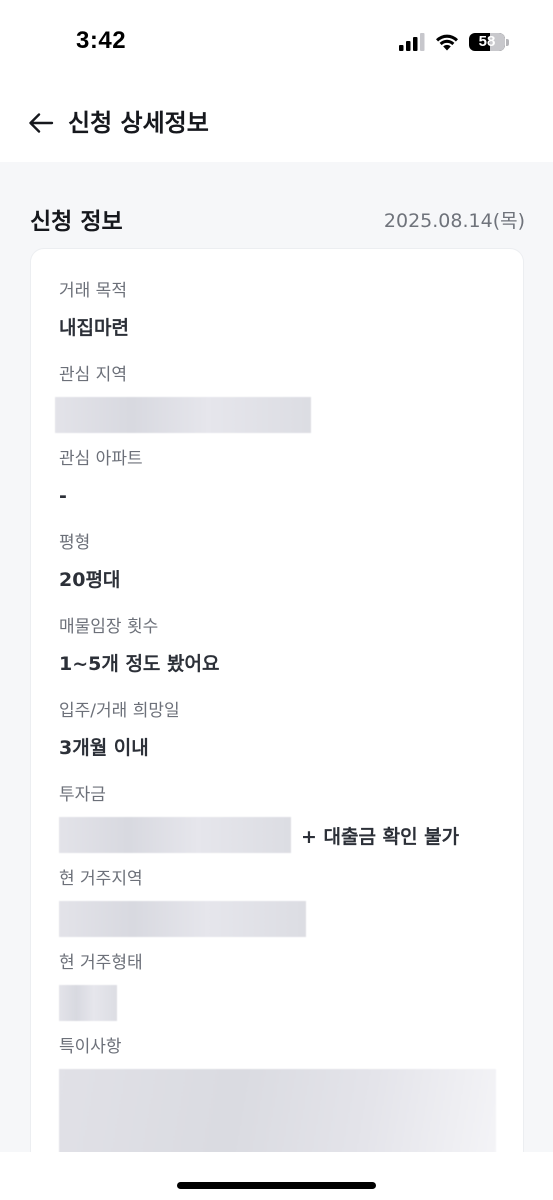 The height and width of the screenshot is (1200, 553). I want to click on field-label: 매물임장 횟수, so click(109, 627).